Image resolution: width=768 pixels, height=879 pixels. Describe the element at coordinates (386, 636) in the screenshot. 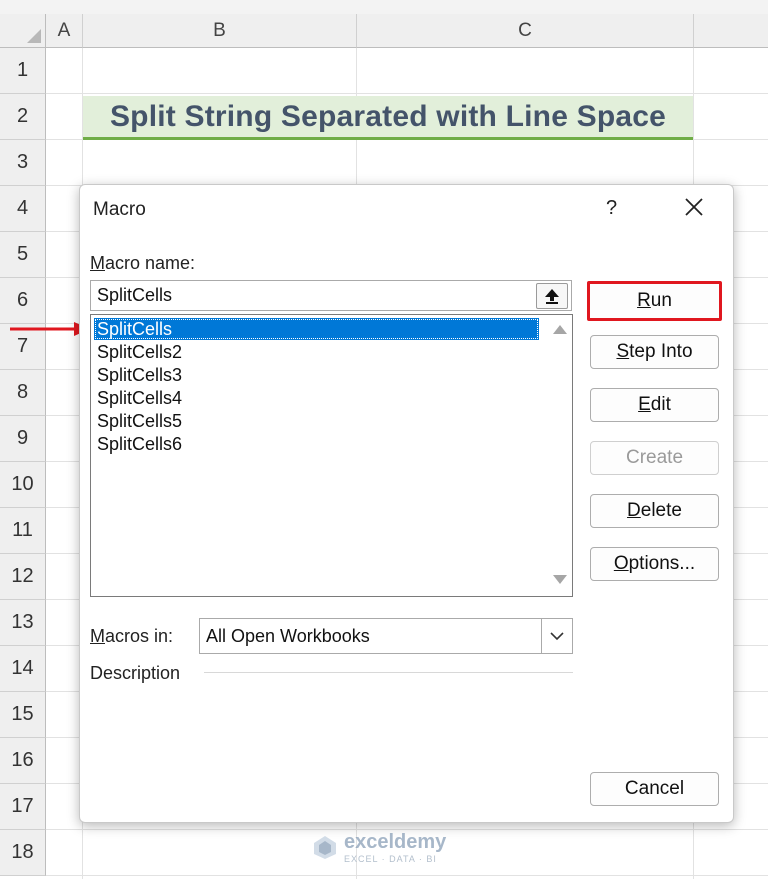

I see `macros-in-select: All Open Workbooks` at that location.